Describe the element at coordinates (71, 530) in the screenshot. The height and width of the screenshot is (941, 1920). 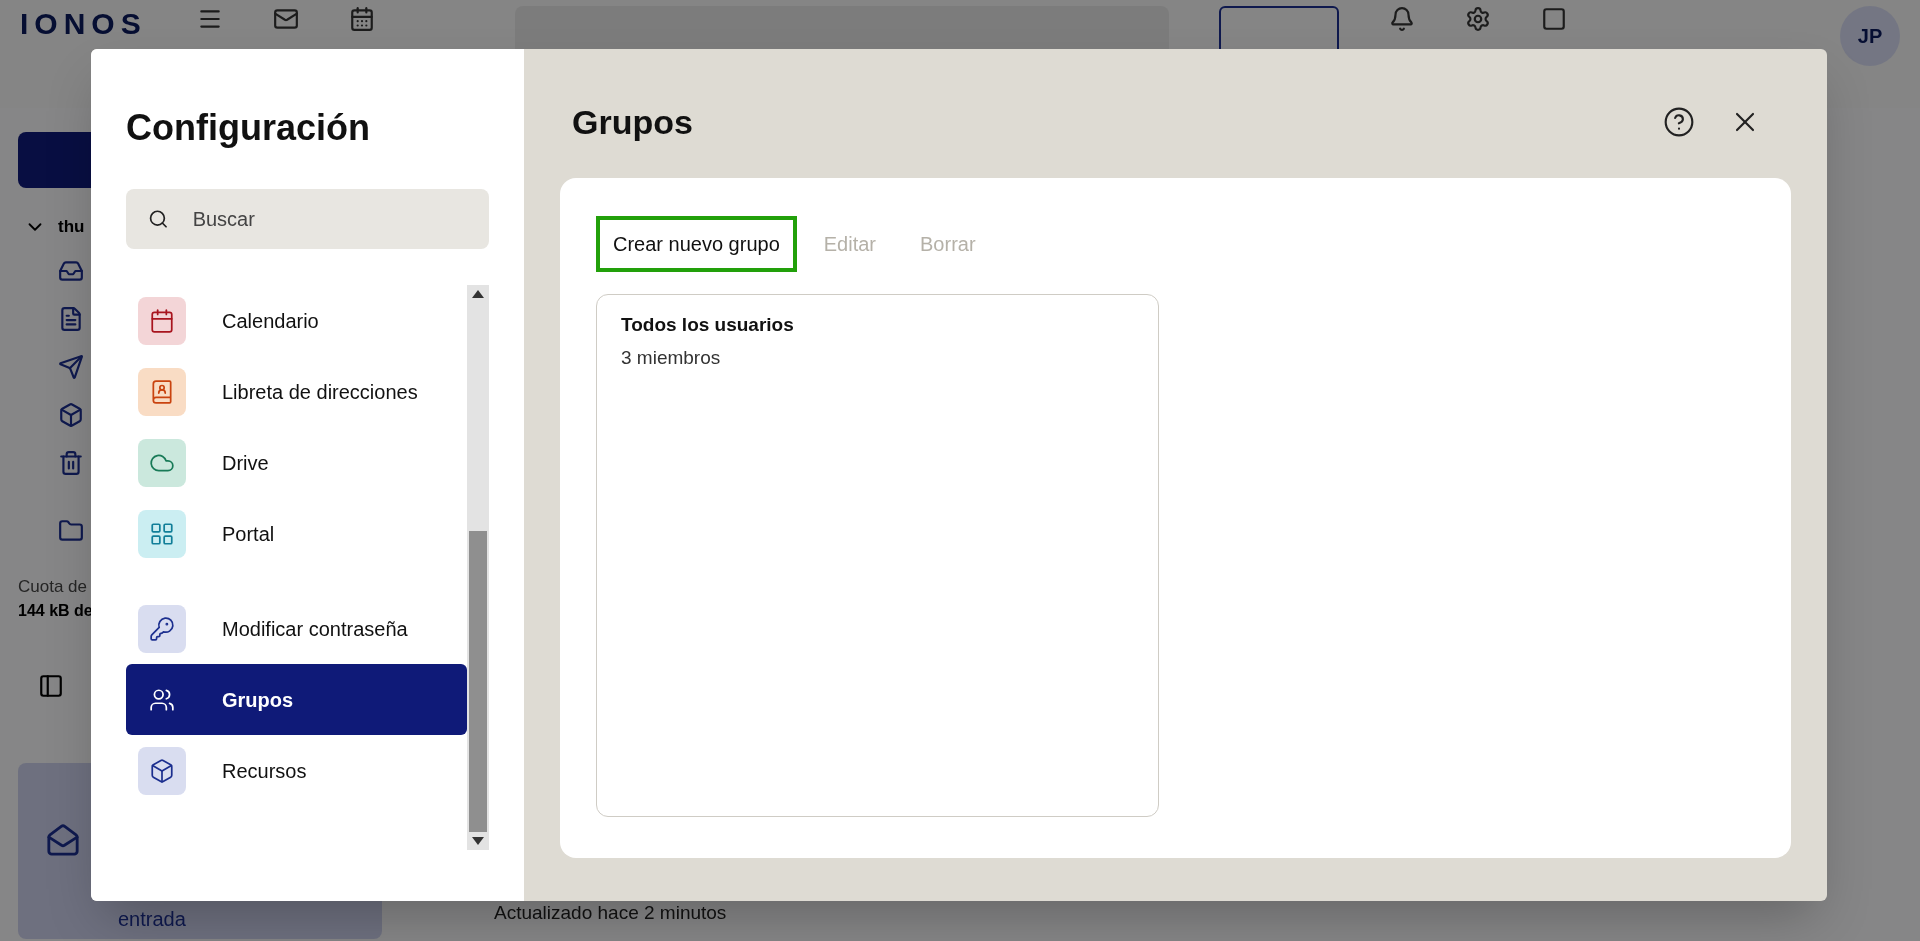
I see `folder-icon` at that location.